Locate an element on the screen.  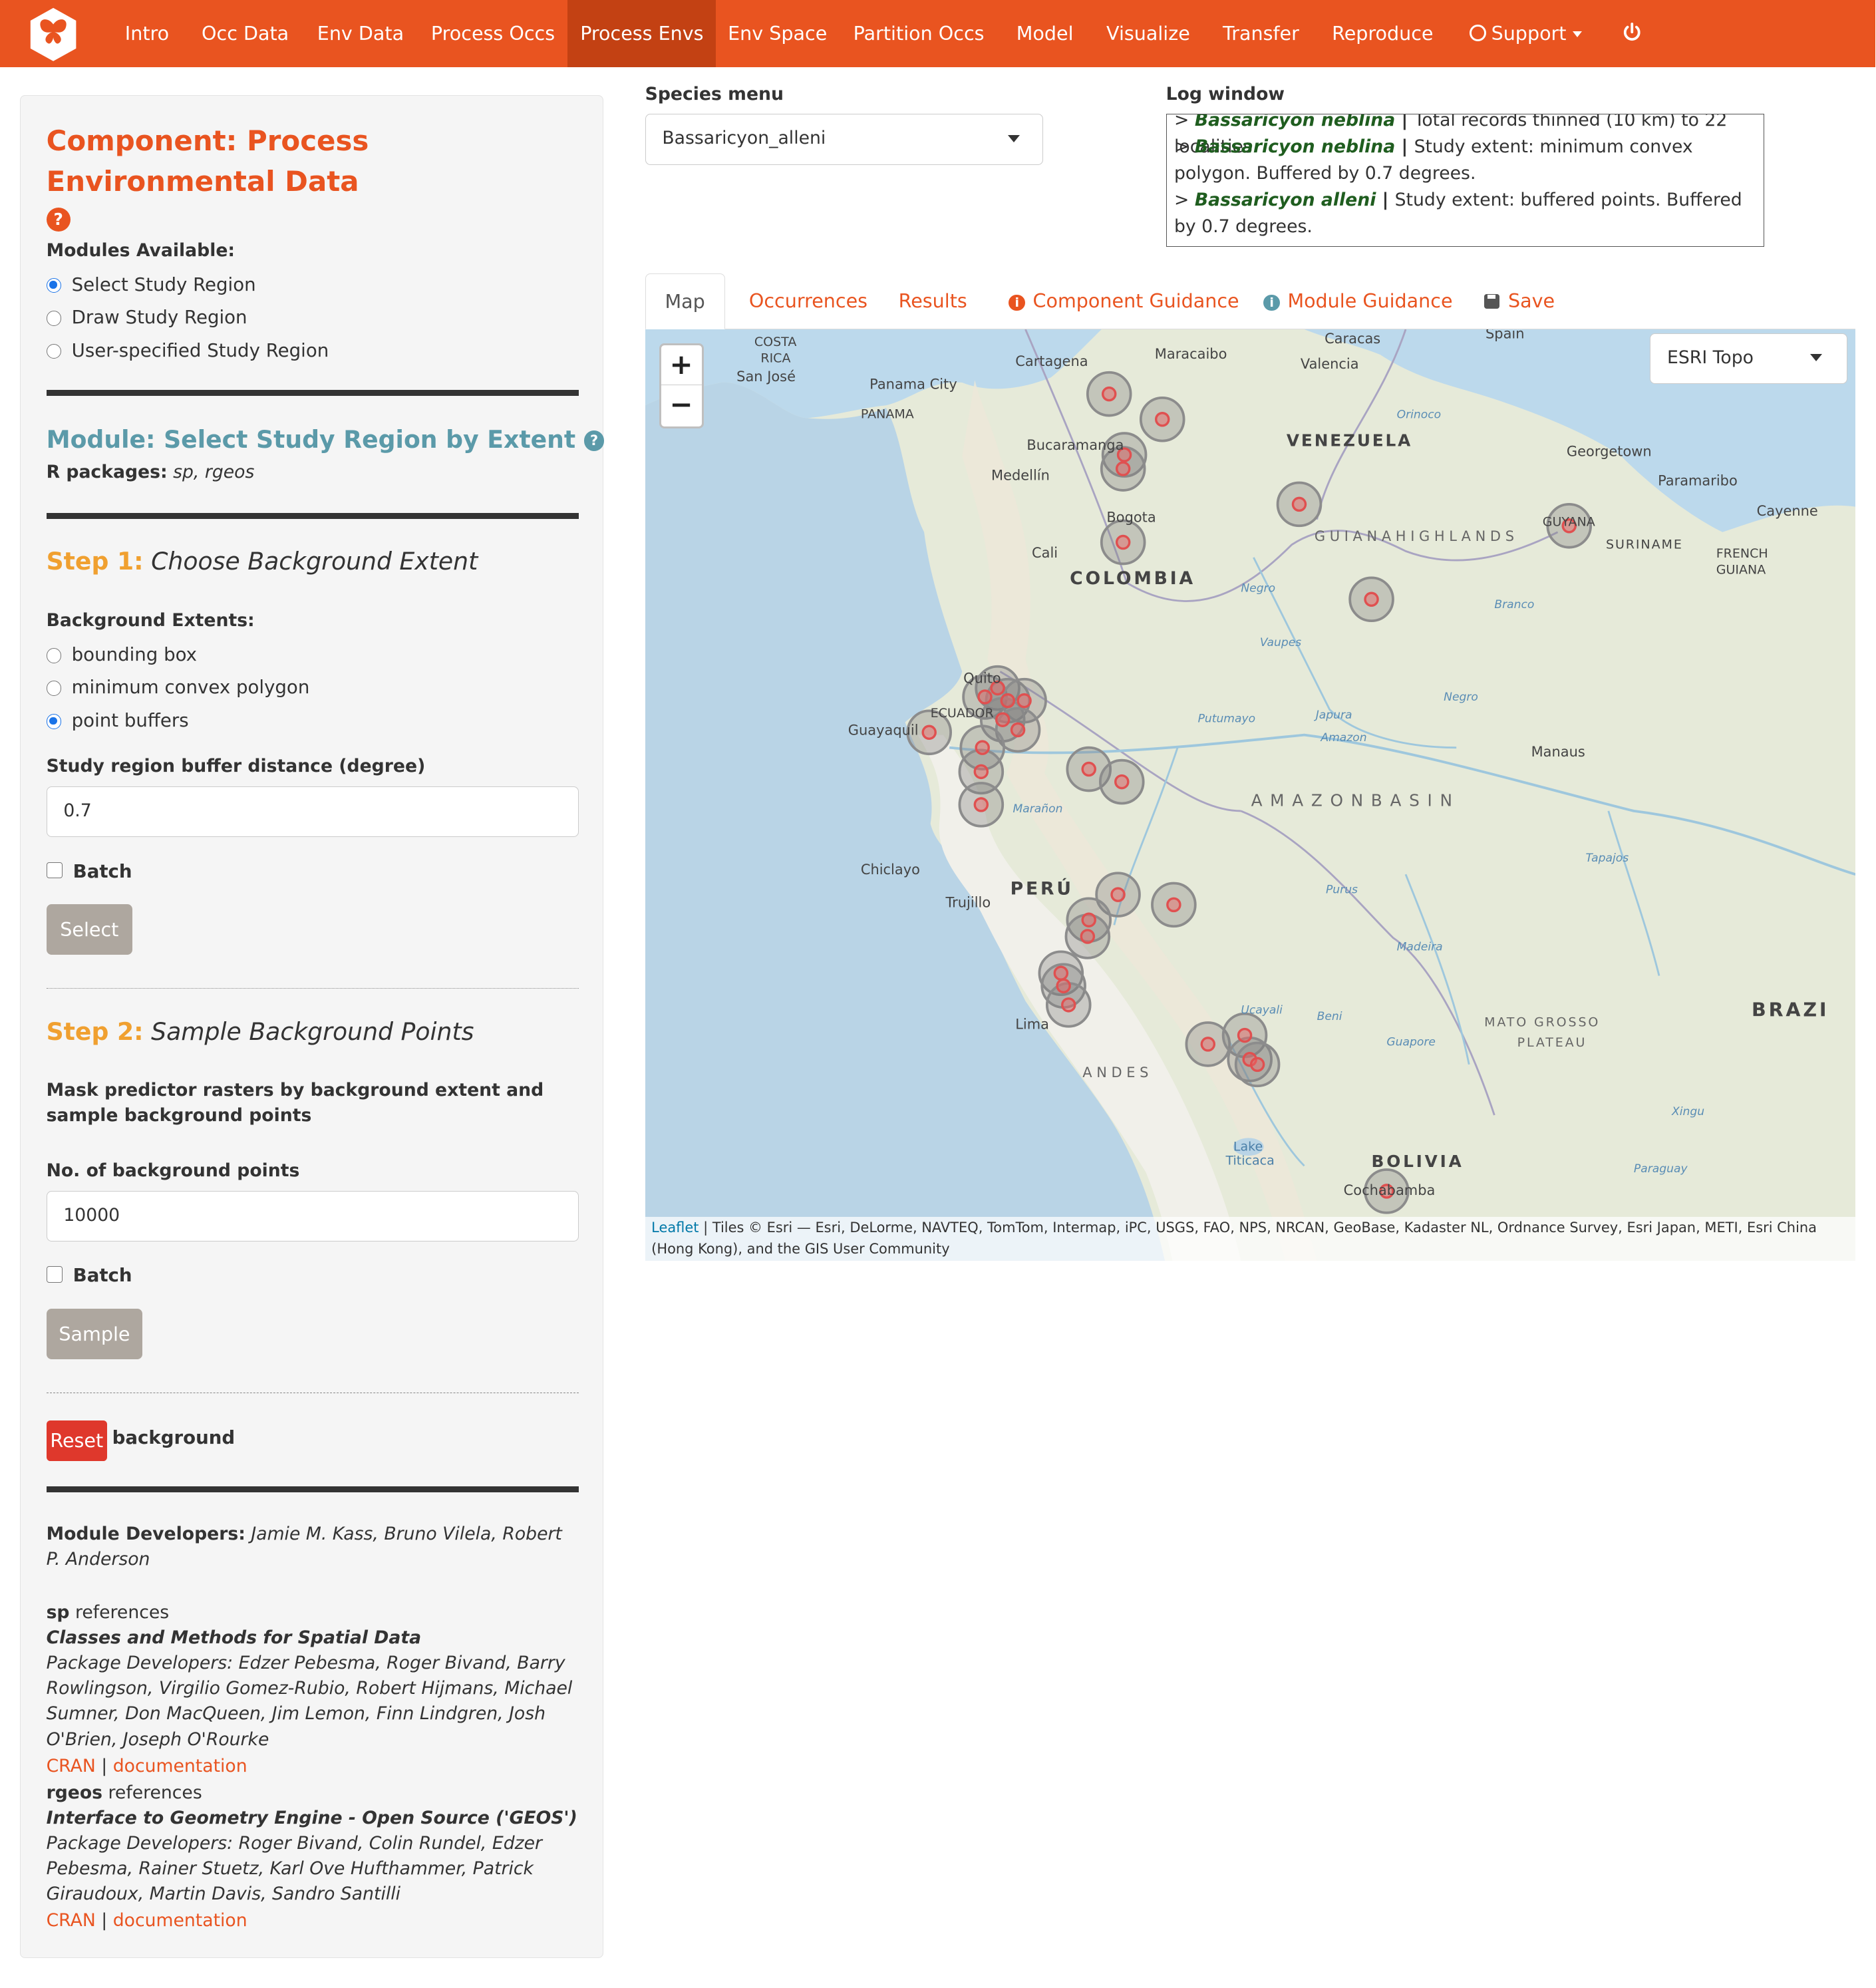
map-label: Xingu is located at coordinates (1687, 1111).